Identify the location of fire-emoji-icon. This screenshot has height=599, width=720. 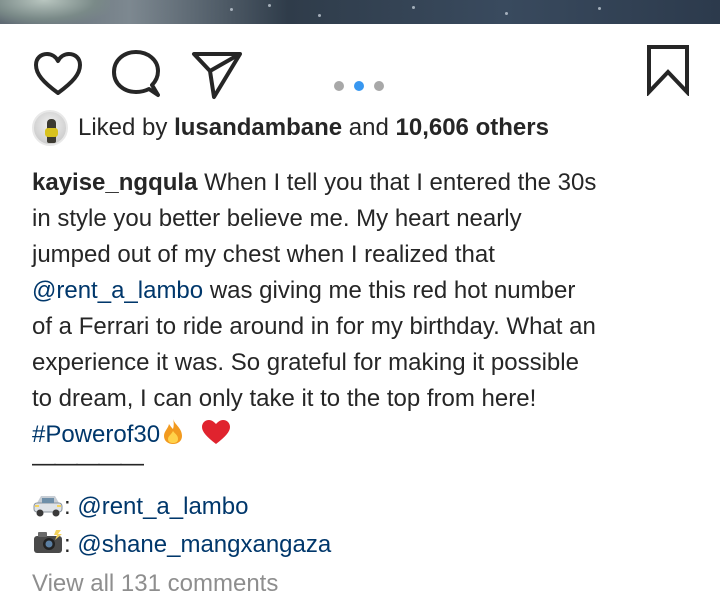
(173, 436).